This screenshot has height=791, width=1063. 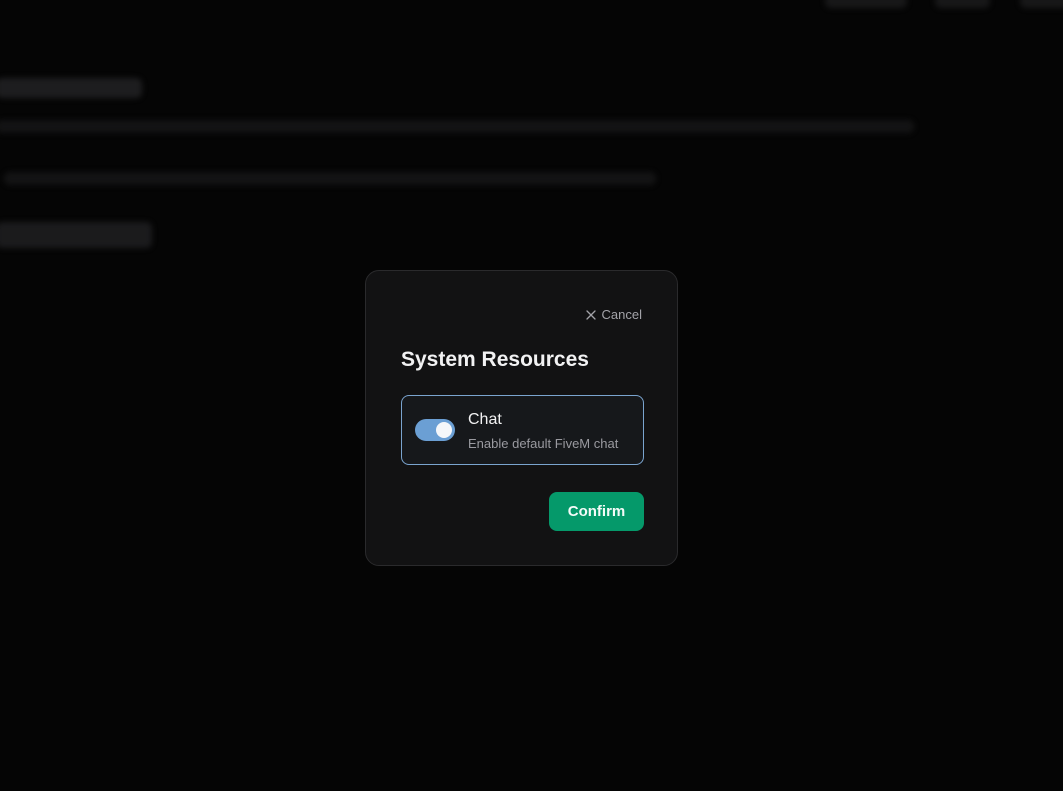 What do you see at coordinates (543, 443) in the screenshot?
I see `option-description: Enable default FiveM chat` at bounding box center [543, 443].